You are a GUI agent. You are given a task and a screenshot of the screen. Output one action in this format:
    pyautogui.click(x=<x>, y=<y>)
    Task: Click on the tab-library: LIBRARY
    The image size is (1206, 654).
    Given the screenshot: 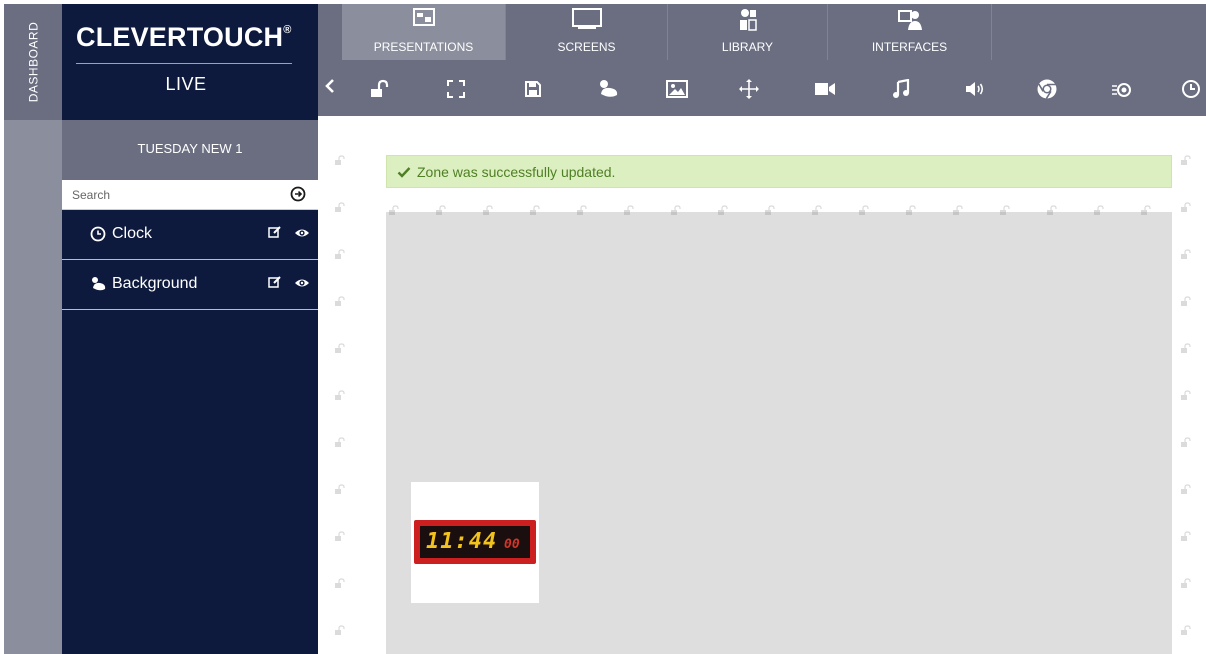 What is the action you would take?
    pyautogui.click(x=748, y=32)
    